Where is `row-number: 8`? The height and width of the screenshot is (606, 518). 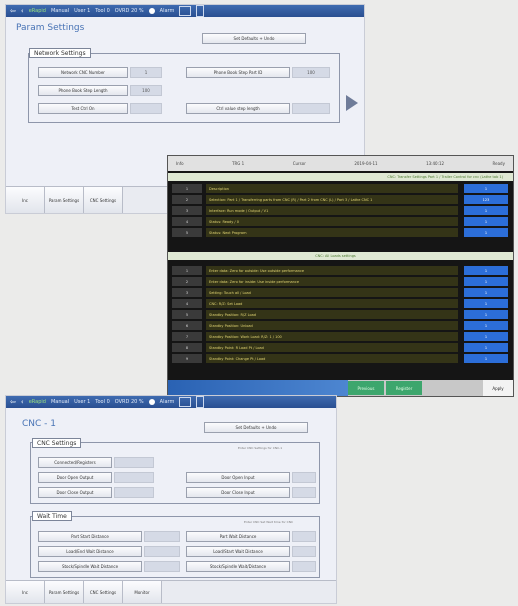
row-number: 8 is located at coordinates (187, 347).